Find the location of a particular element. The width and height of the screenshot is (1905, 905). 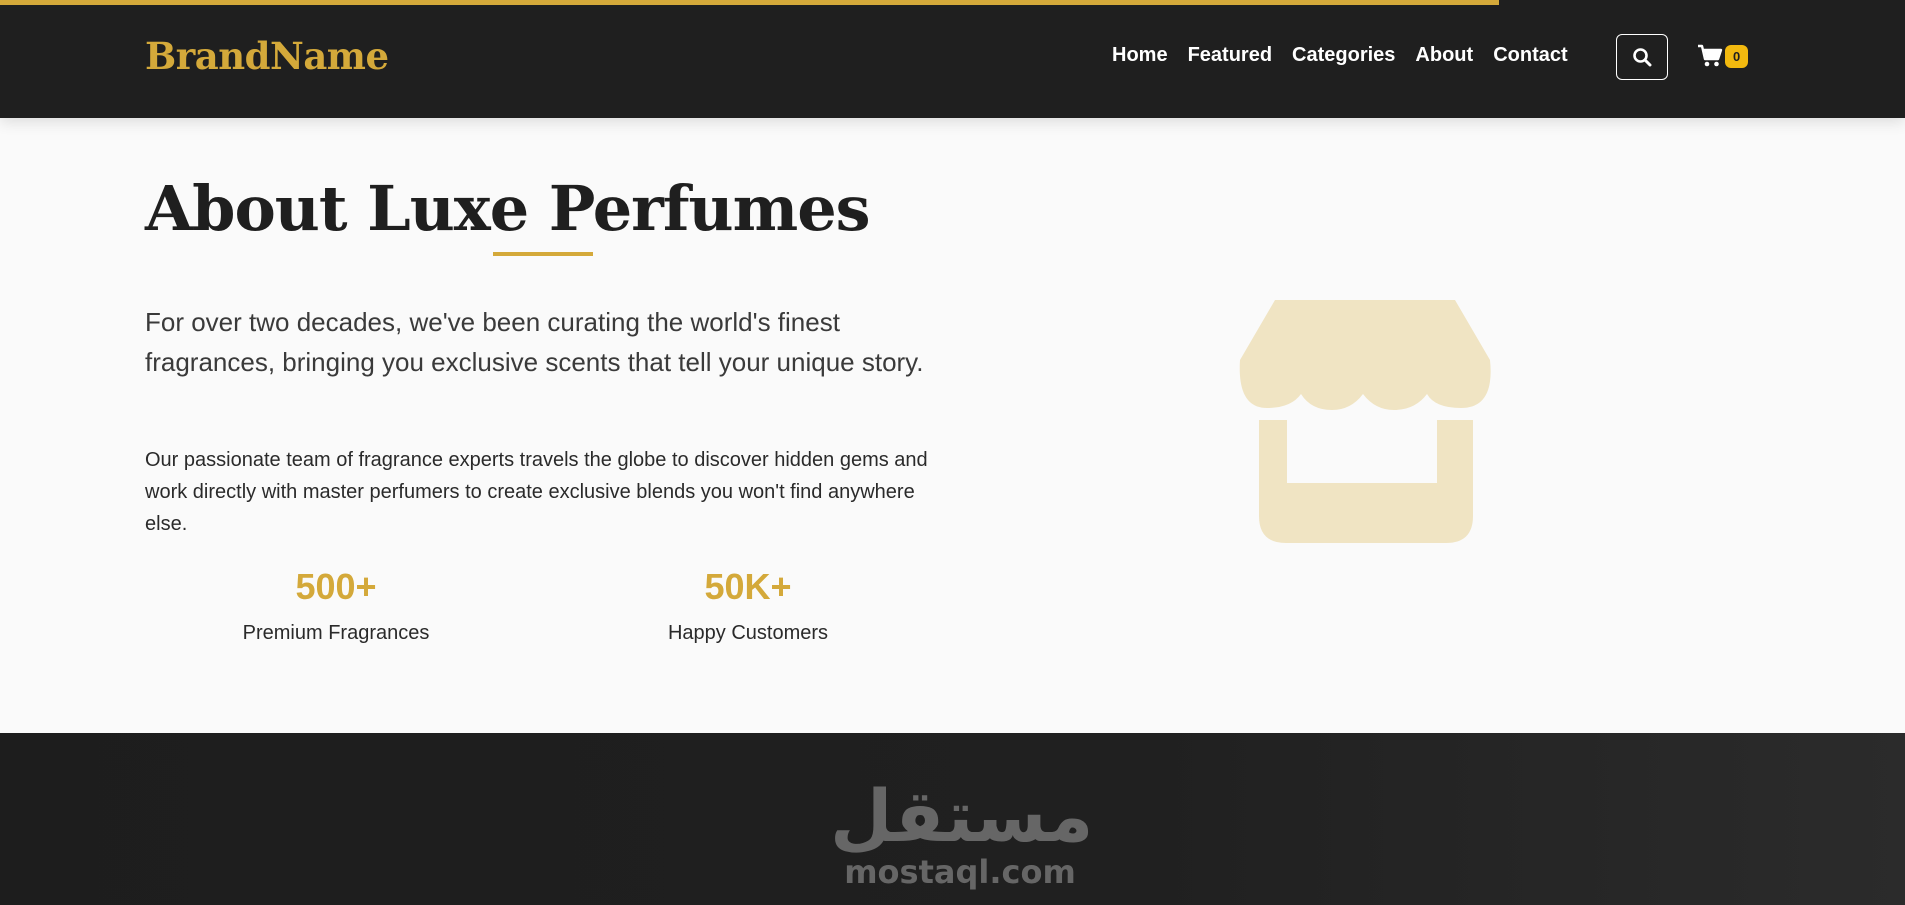

search-button is located at coordinates (1642, 57).